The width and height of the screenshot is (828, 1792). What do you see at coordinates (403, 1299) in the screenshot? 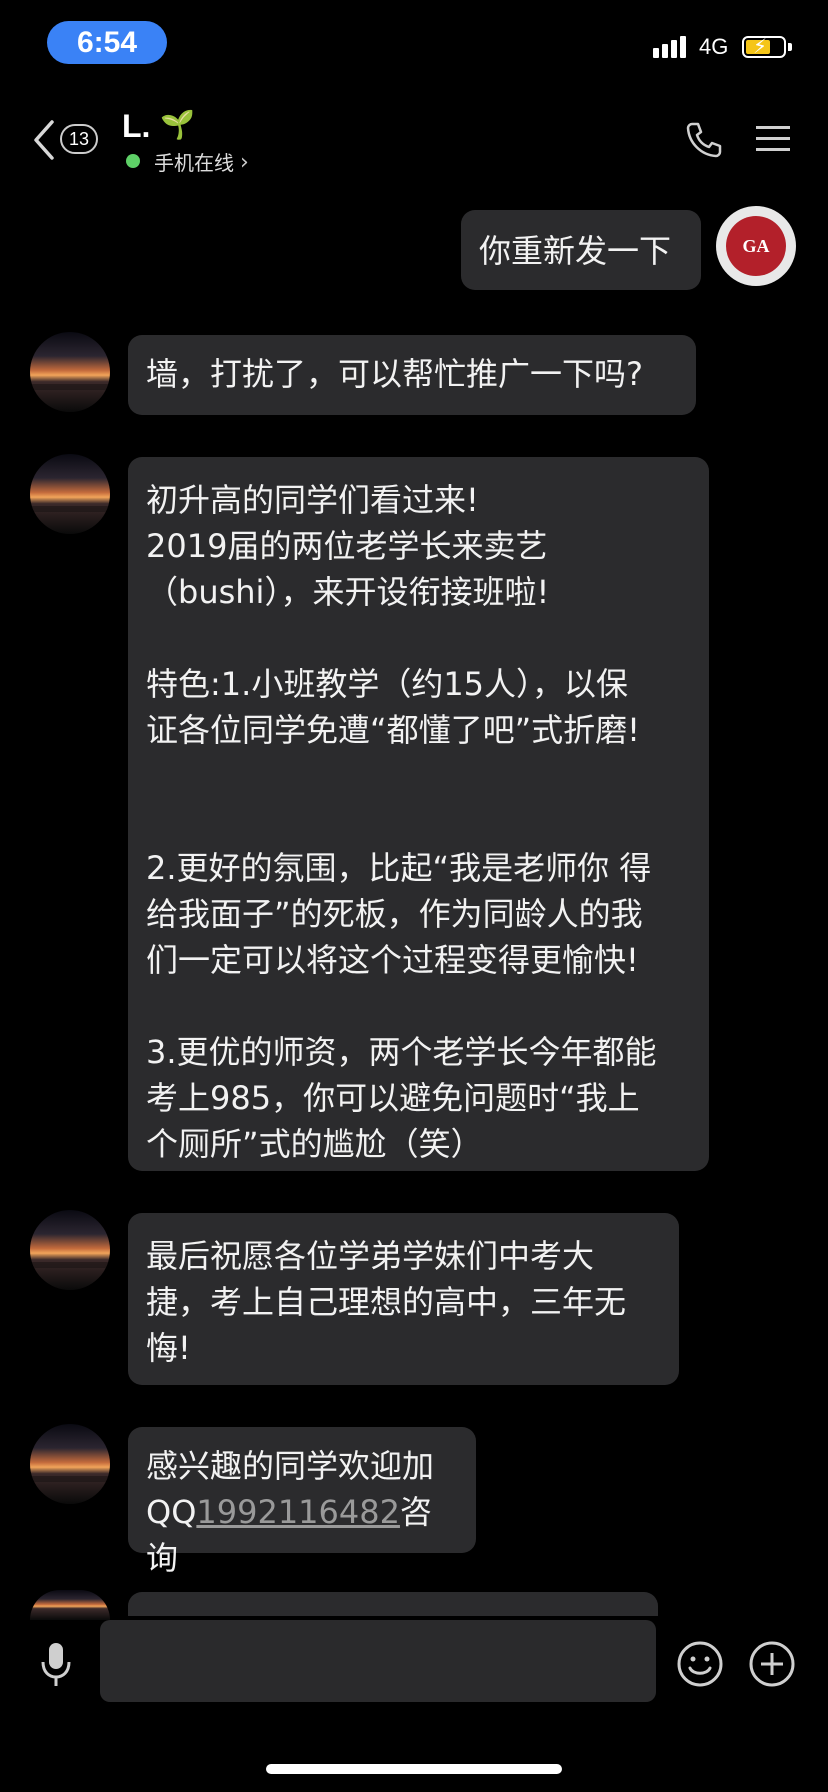
I see `message-bubble-incoming: 最后祝愿各位学弟学妹们中考大 捷，考上自己理想的高中，三年无 悔!` at bounding box center [403, 1299].